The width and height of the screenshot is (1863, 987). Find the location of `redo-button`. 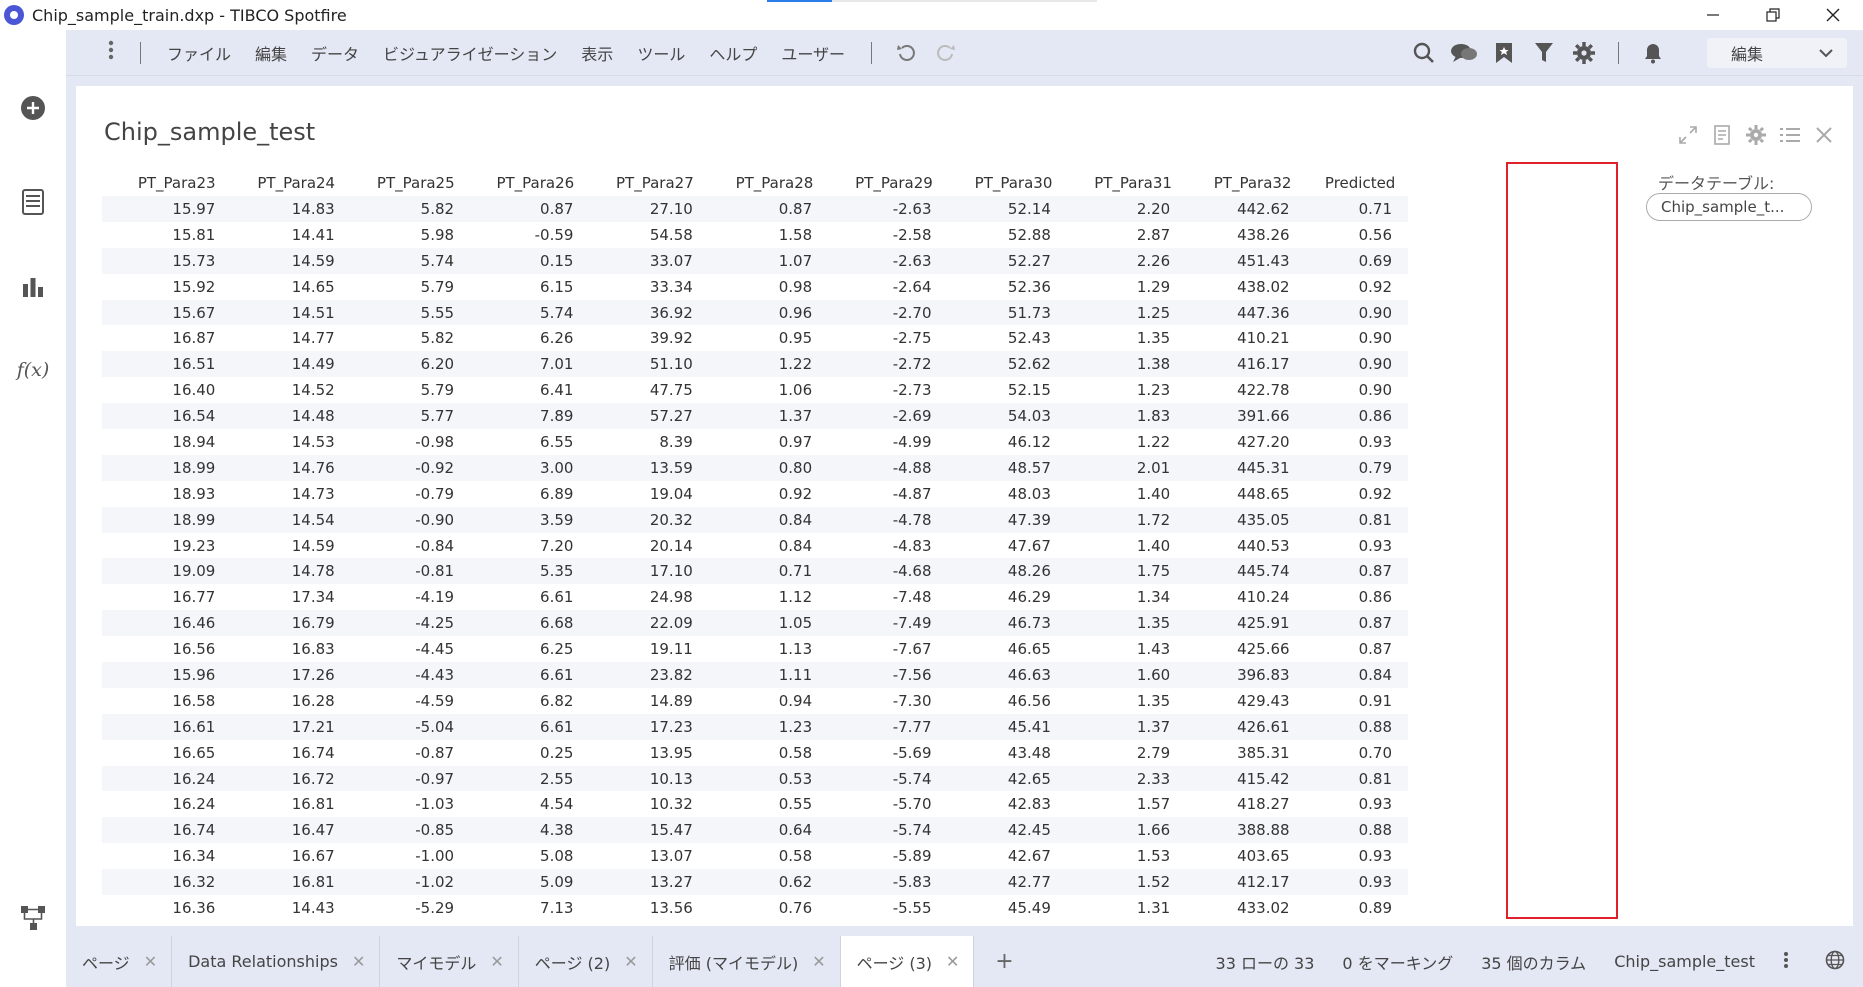

redo-button is located at coordinates (946, 53).